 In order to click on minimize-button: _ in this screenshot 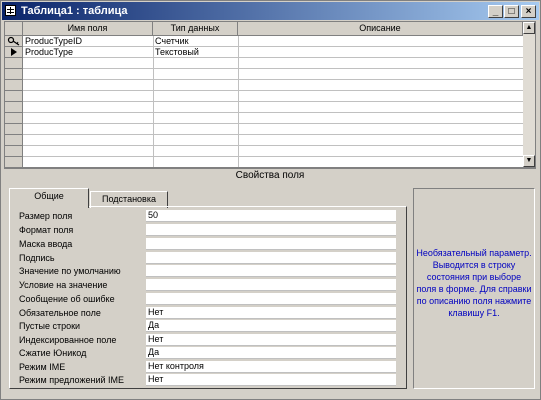, I will do `click(495, 11)`.